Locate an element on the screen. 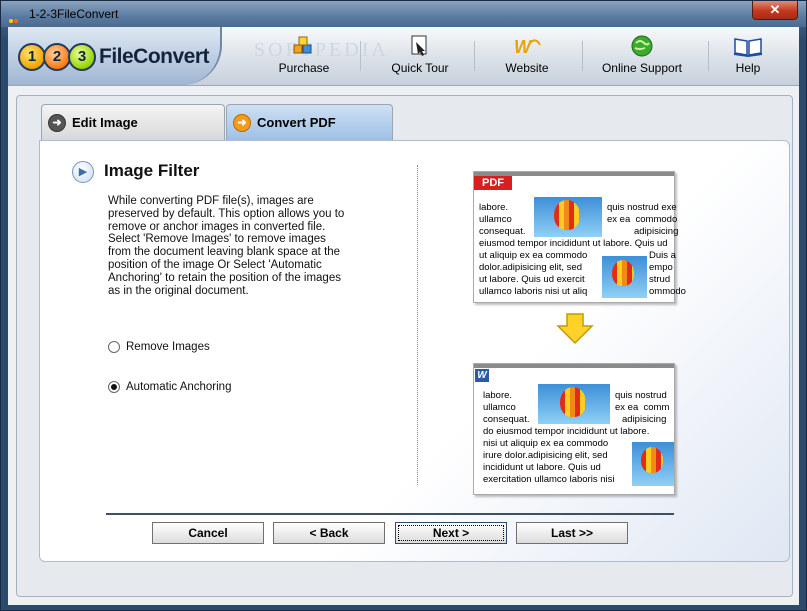  logo-digit-2: 2 is located at coordinates (57, 57).